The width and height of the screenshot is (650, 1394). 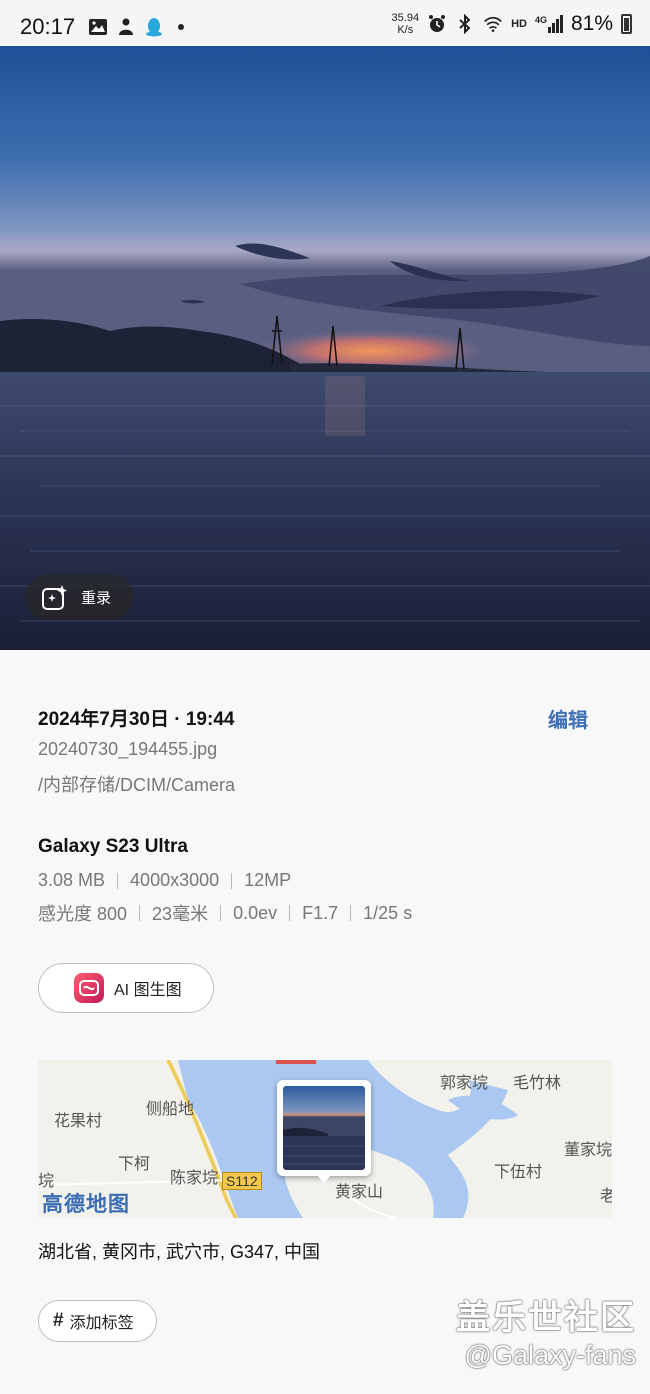 I want to click on file-specs: 3.08 MB 4000x3000 12MP, so click(x=164, y=880).